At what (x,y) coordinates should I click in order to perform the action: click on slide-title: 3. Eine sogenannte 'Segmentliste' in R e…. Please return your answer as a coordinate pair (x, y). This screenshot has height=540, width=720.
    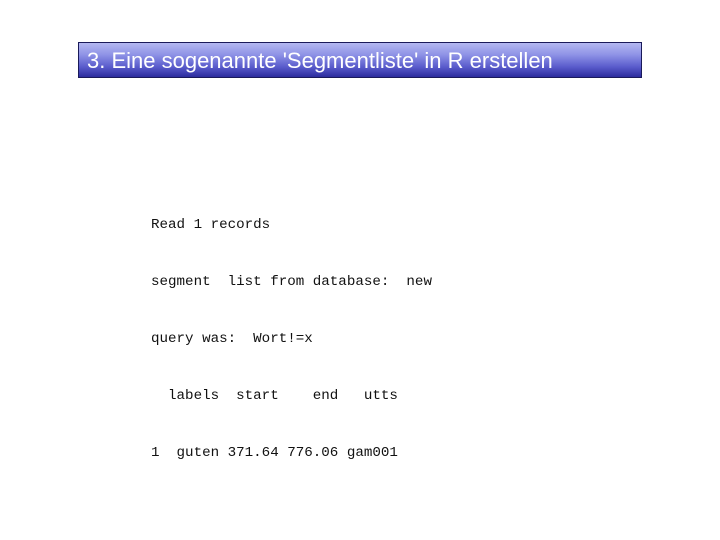
    Looking at the image, I should click on (320, 60).